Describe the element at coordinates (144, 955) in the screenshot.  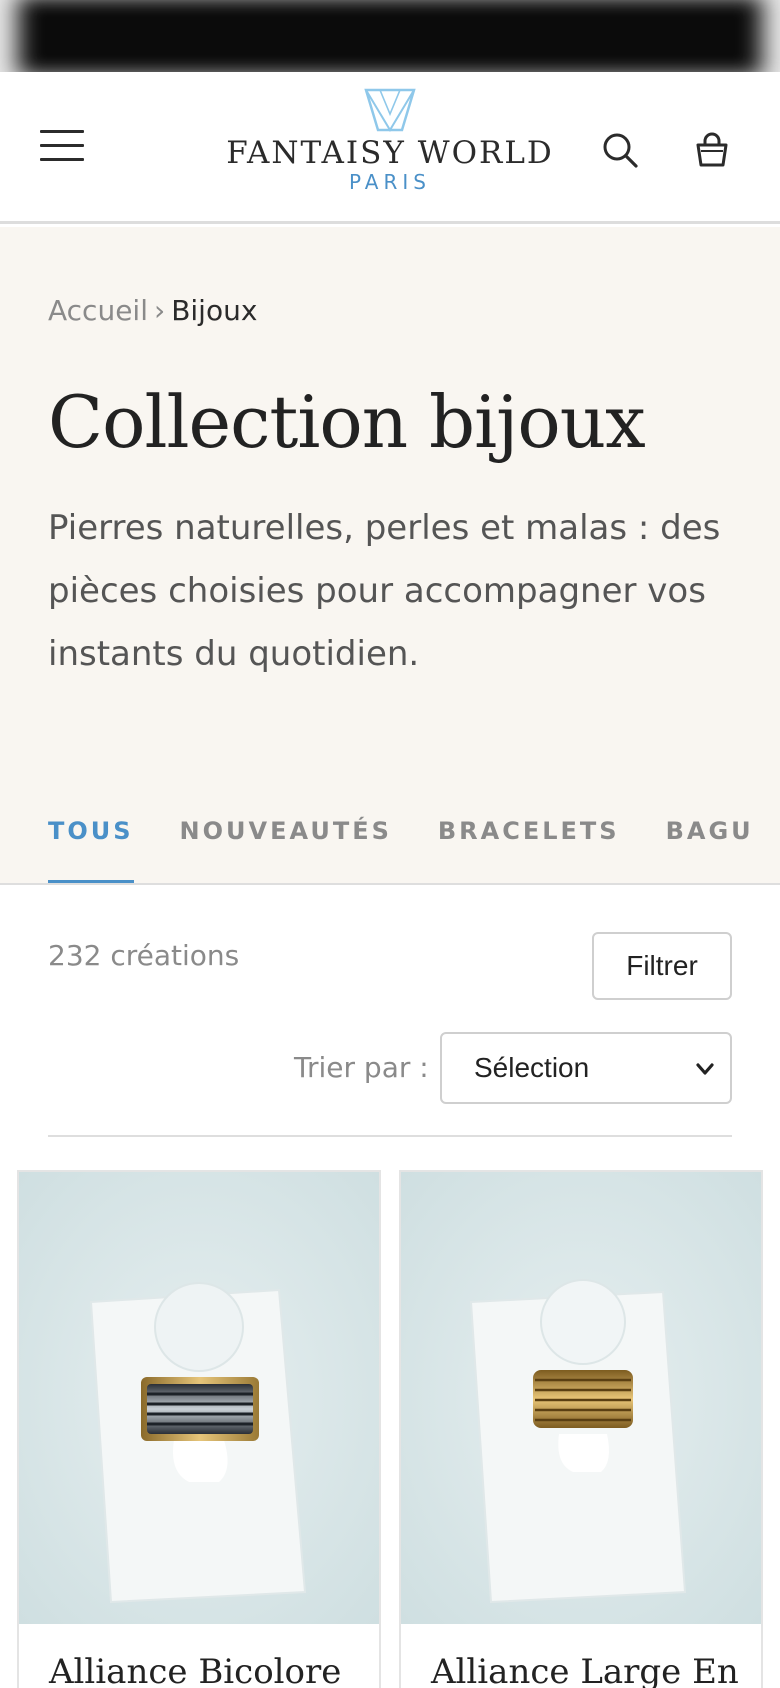
I see `product-count: 232 créations` at that location.